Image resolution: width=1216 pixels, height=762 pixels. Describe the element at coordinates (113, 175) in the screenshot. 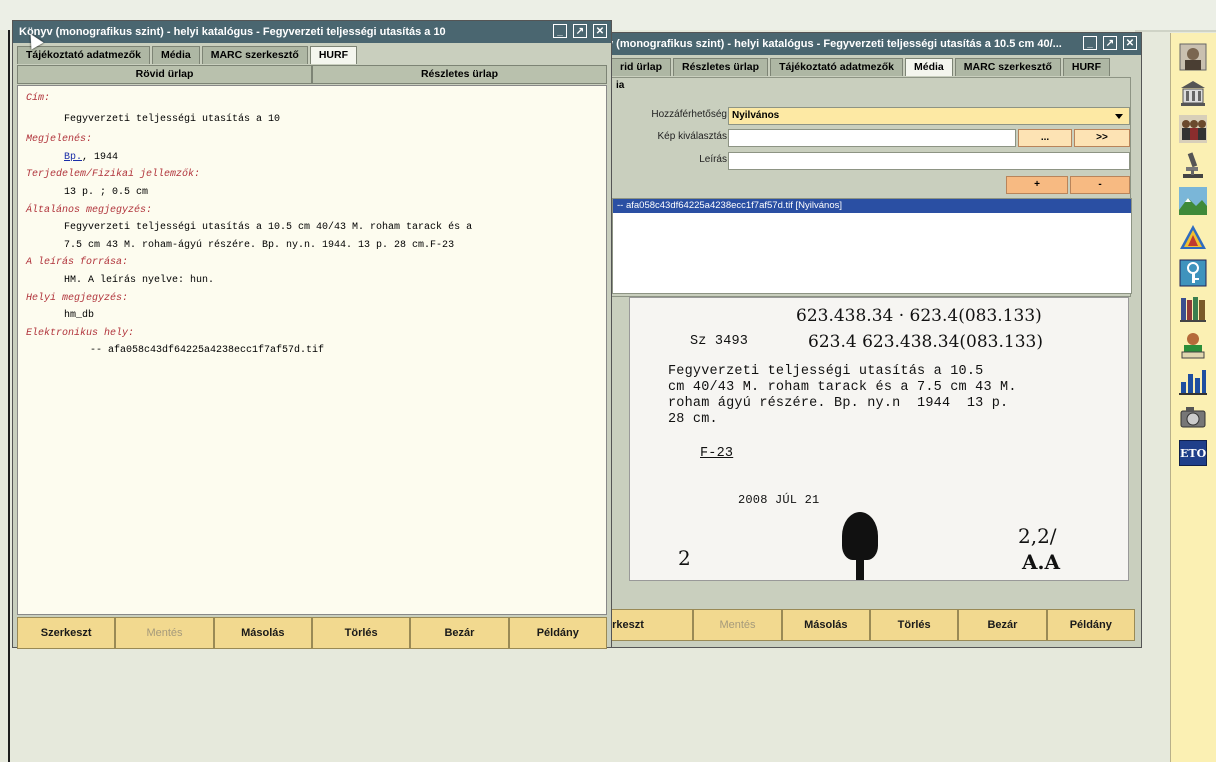

I see `field-label-extent: Terjedelem/Fizikai jellemzők:` at that location.